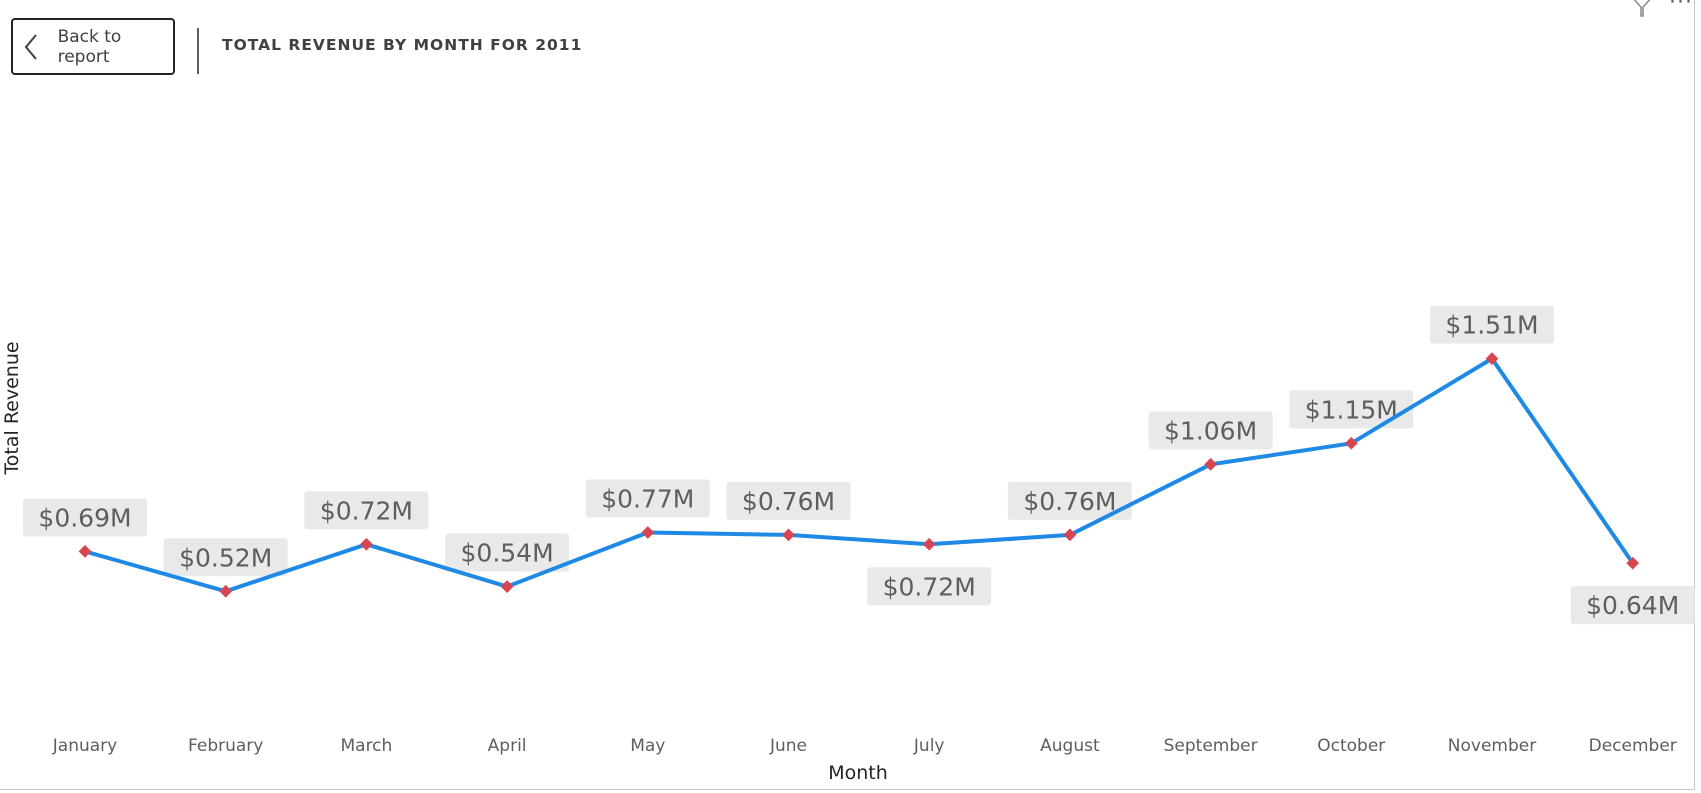 The width and height of the screenshot is (1701, 793). What do you see at coordinates (12, 408) in the screenshot?
I see `y-axis-title: Total Revenue` at bounding box center [12, 408].